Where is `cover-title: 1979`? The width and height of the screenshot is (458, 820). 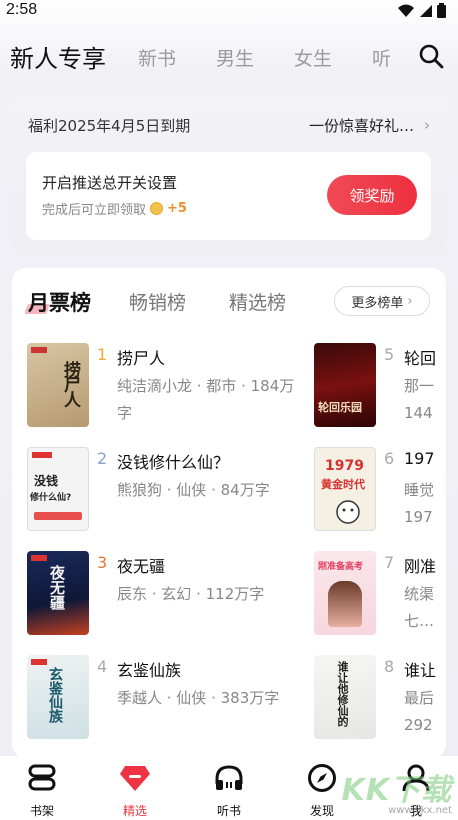 cover-title: 1979 is located at coordinates (344, 466).